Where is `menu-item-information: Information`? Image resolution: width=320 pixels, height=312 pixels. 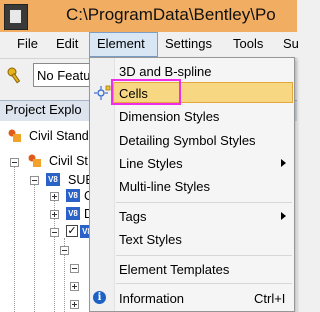
menu-item-information: Information is located at coordinates (151, 298).